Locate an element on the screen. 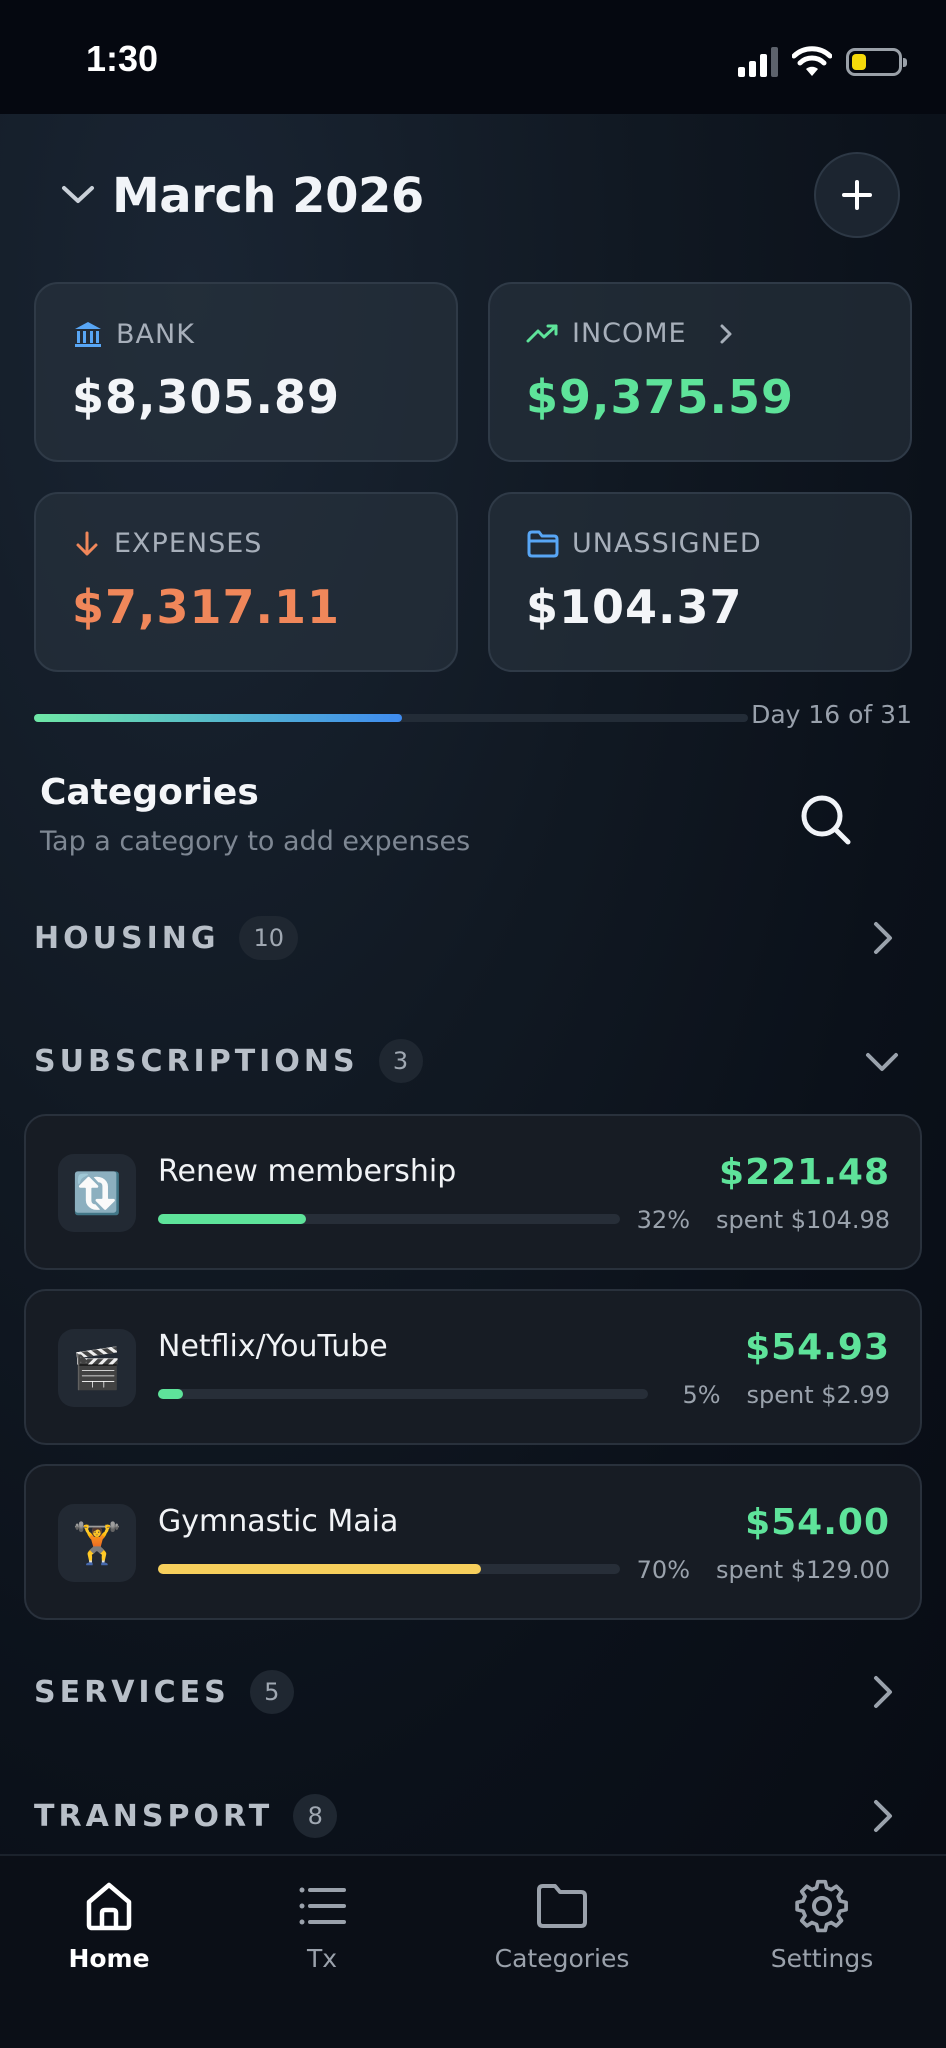 The height and width of the screenshot is (2048, 946). income-total: $9,375.59 is located at coordinates (660, 397).